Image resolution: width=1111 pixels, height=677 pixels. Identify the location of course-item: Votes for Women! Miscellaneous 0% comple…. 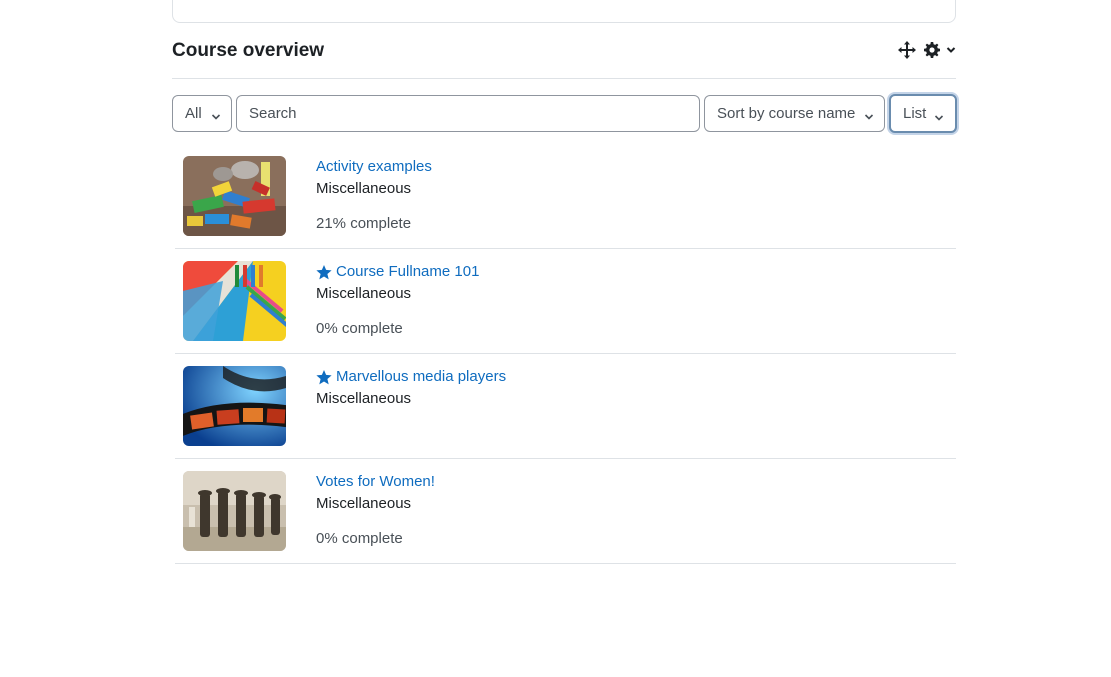
(565, 511).